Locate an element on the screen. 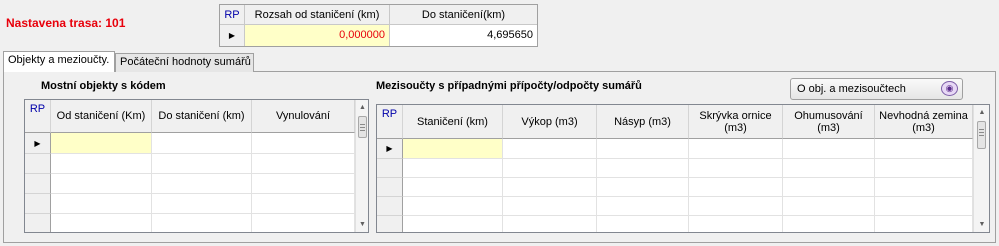  range-header-rp: RP is located at coordinates (232, 15).